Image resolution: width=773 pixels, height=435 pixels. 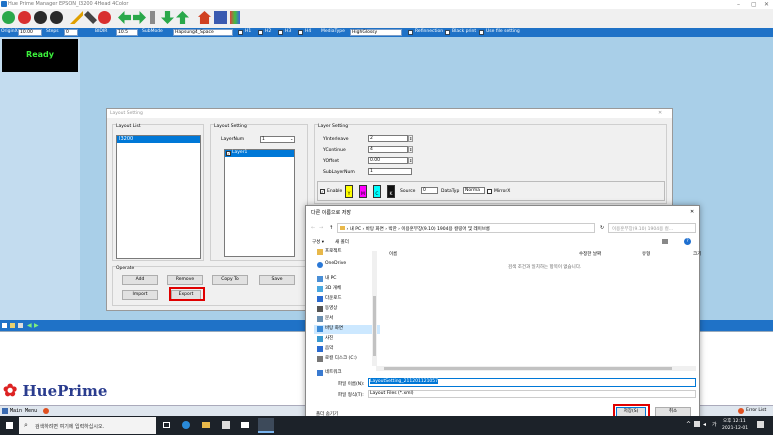 I want to click on layer-item: ✓ Layer1, so click(x=259, y=153).